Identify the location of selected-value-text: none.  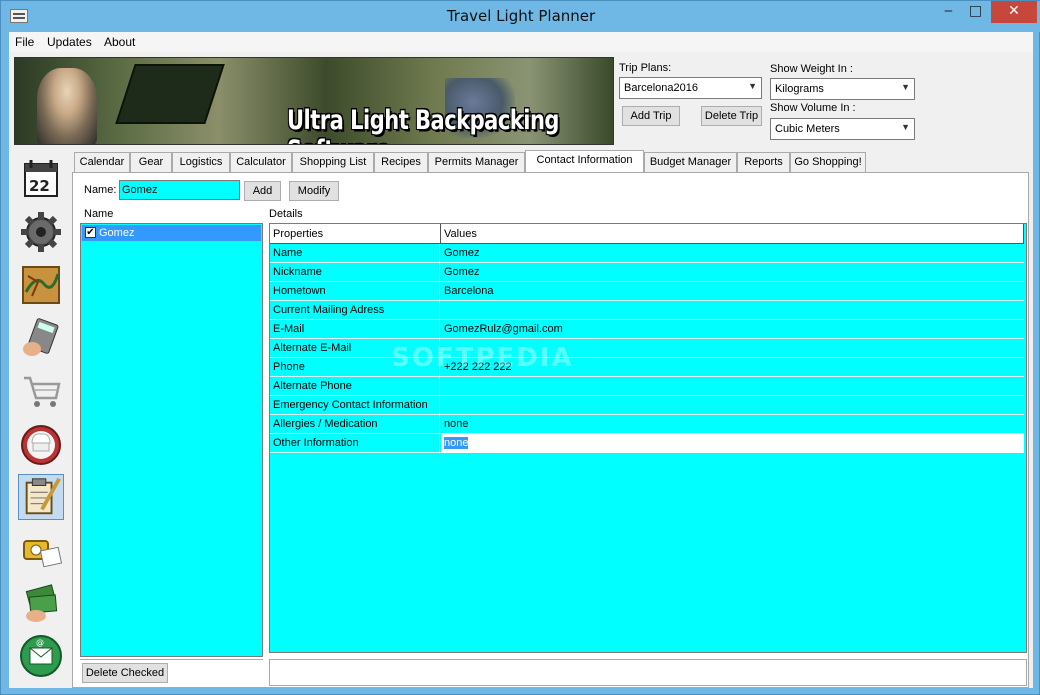
(456, 443).